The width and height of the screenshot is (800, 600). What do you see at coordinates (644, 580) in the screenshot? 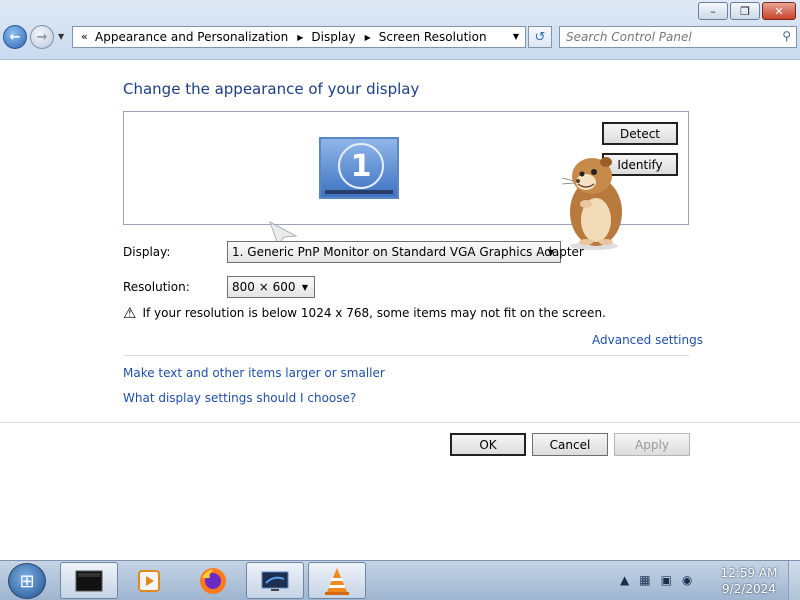
I see `tray-app-icon: ▦` at bounding box center [644, 580].